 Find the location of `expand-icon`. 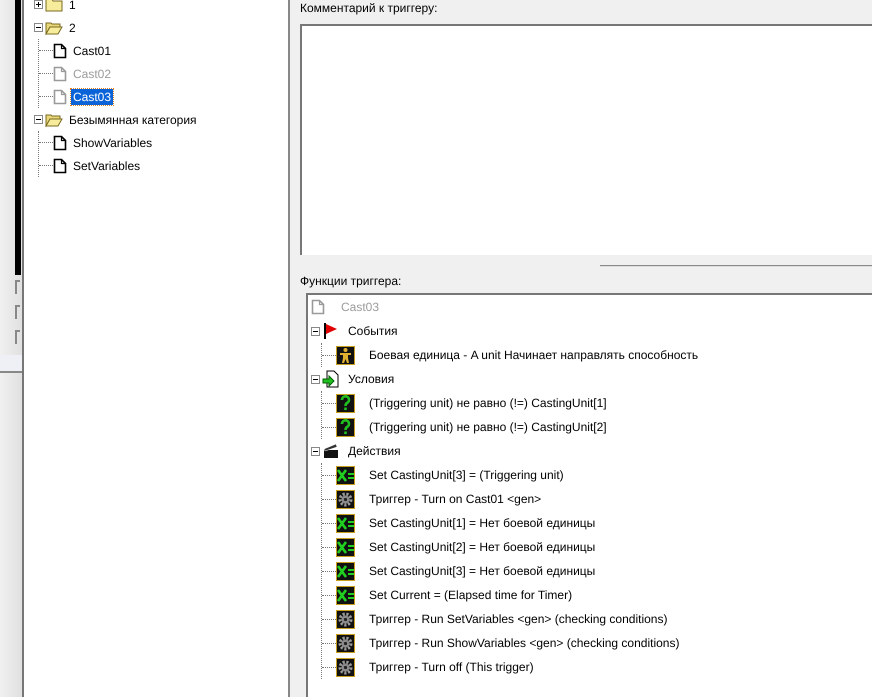

expand-icon is located at coordinates (38, 4).